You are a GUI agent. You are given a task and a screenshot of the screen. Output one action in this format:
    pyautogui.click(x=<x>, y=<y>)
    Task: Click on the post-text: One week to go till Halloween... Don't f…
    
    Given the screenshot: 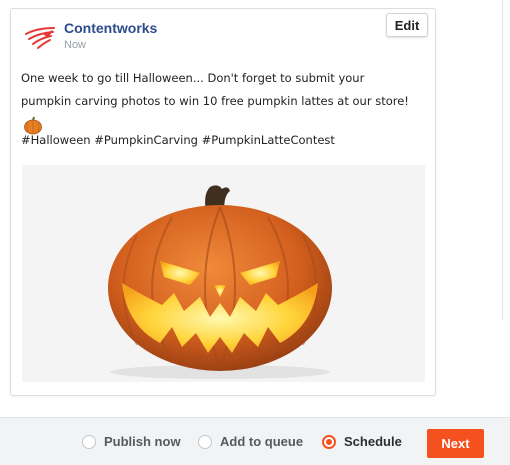 What is the action you would take?
    pyautogui.click(x=215, y=89)
    